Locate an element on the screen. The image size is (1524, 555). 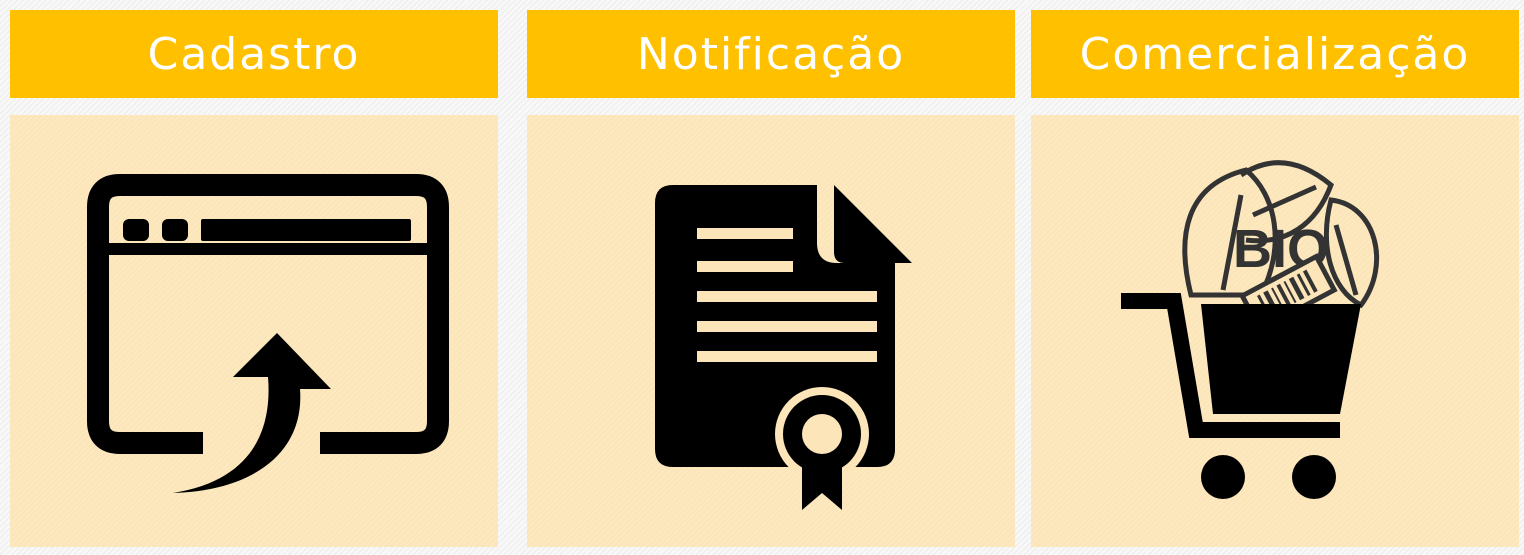
certificate-document-icon is located at coordinates (783, 347).